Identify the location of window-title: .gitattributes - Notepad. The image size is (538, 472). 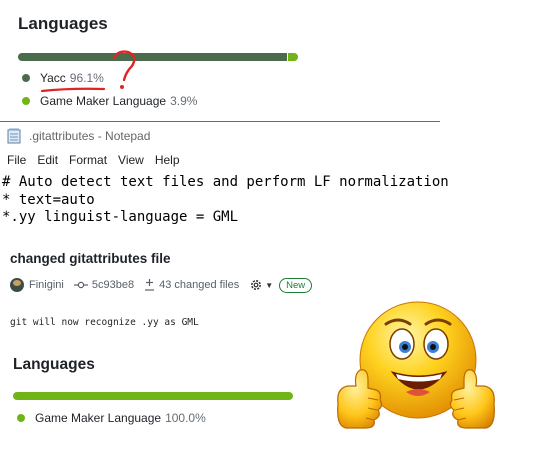
(90, 136).